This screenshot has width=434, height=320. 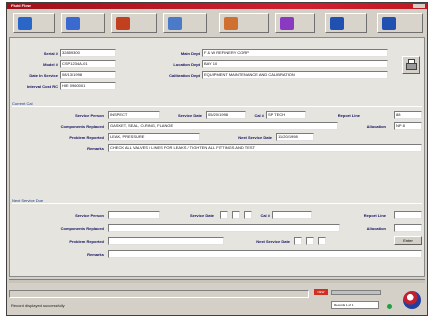 What do you see at coordinates (86, 241) in the screenshot?
I see `next-problem-label: Problem Reported` at bounding box center [86, 241].